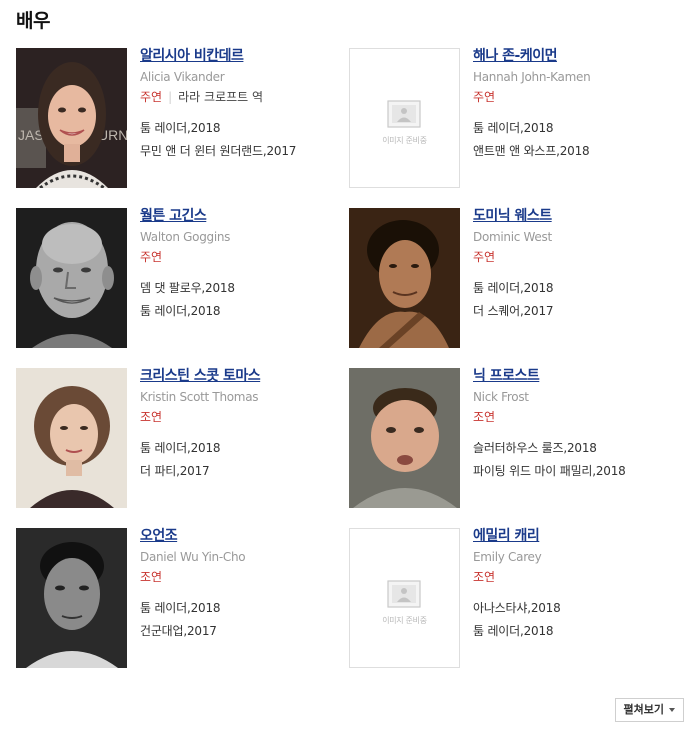 This screenshot has height=742, width=700. Describe the element at coordinates (243, 288) in the screenshot. I see `film-item: 뎀 댓 팔로우,2018` at that location.